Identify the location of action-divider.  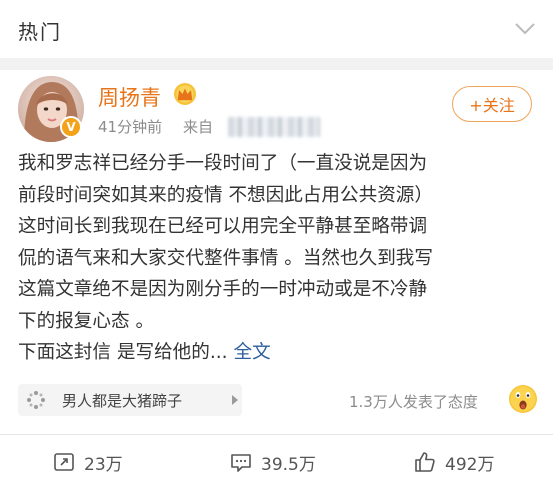
(276, 434).